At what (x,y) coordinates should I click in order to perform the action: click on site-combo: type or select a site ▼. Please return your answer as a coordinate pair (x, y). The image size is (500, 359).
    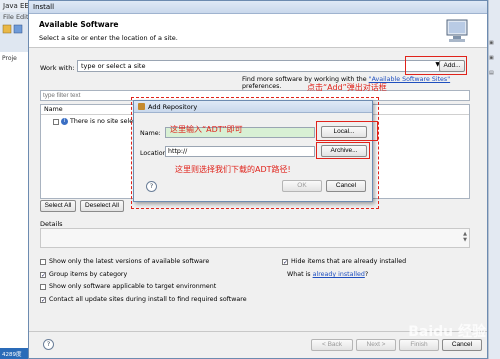
    Looking at the image, I should click on (260, 66).